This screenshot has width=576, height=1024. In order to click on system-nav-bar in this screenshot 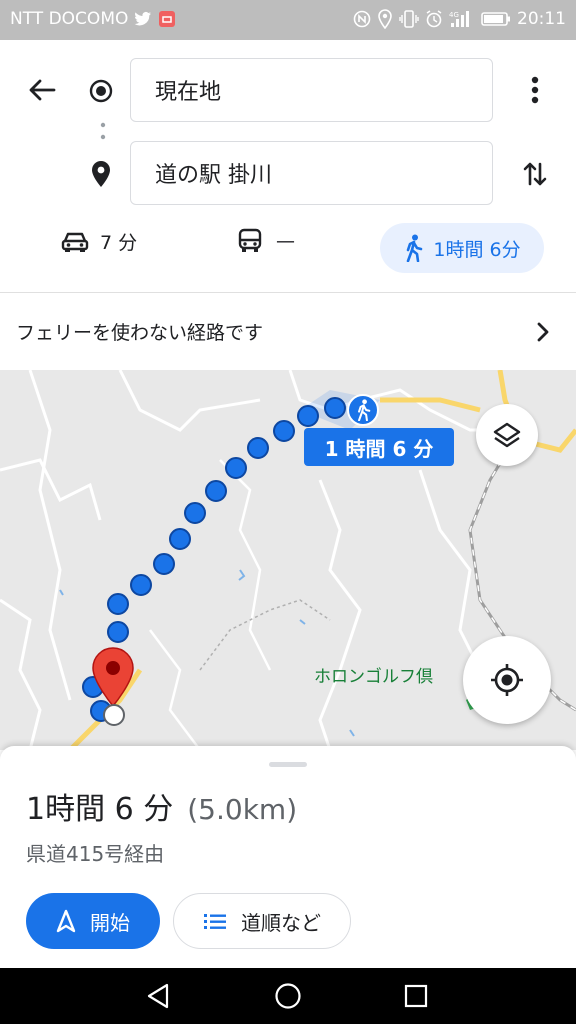, I will do `click(288, 996)`.